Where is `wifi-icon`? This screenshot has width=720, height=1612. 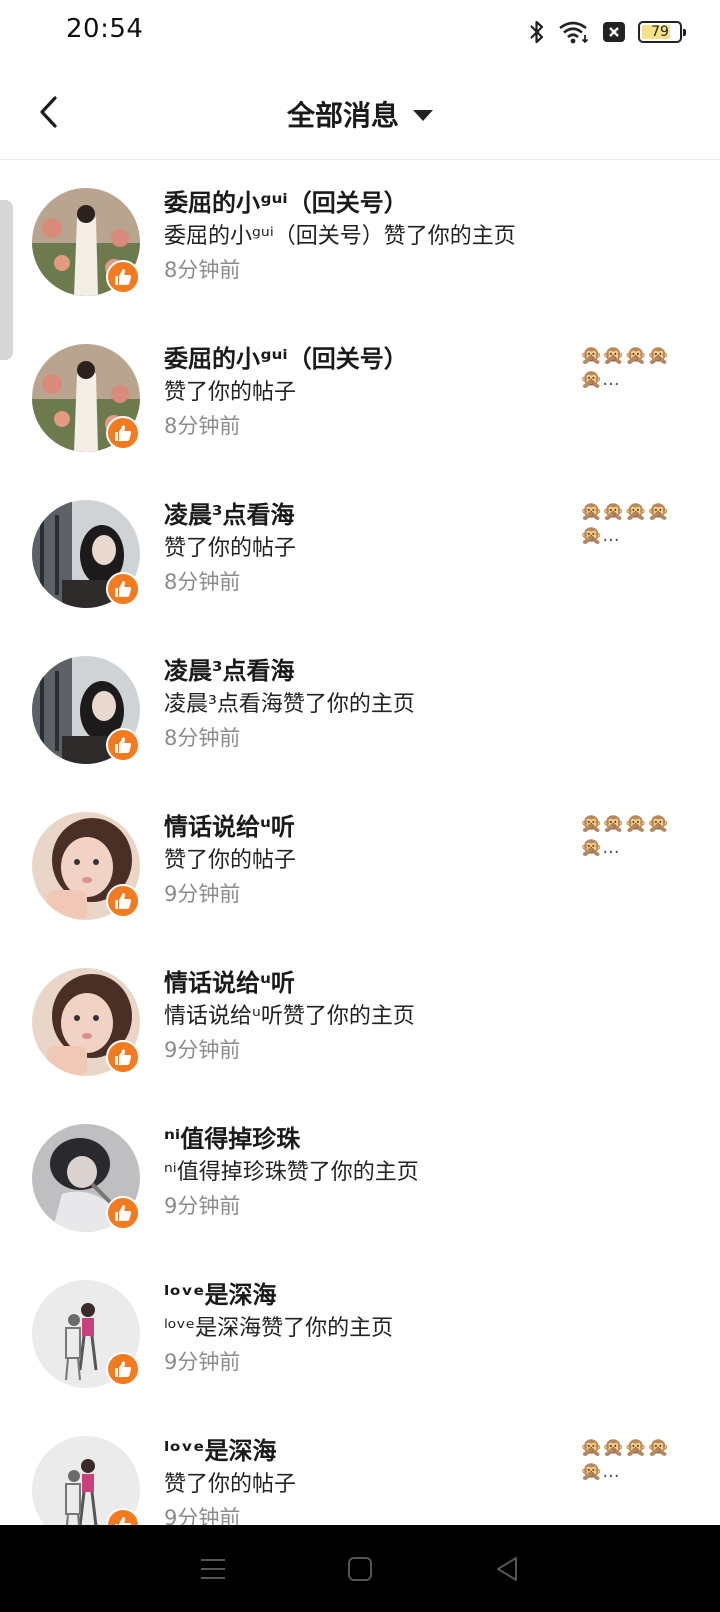 wifi-icon is located at coordinates (574, 32).